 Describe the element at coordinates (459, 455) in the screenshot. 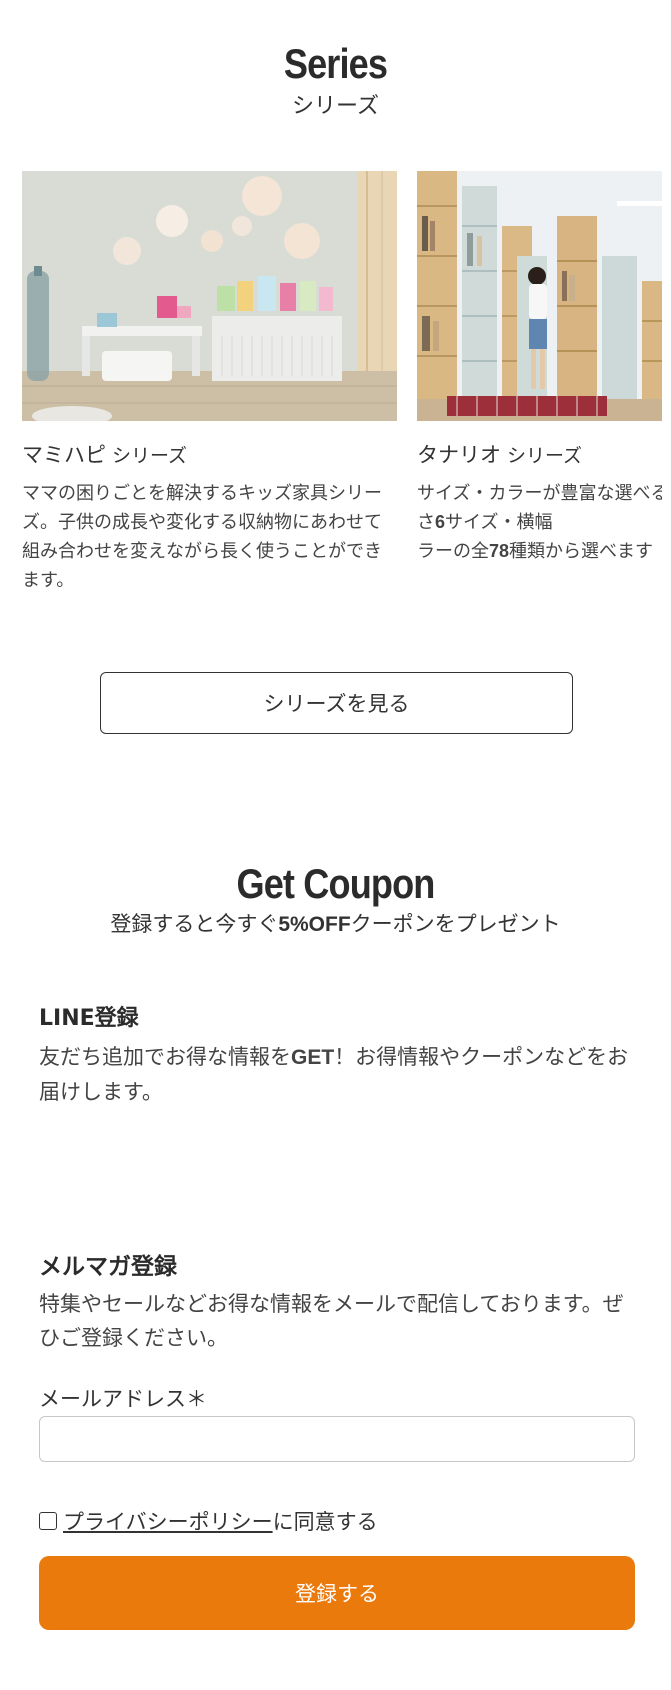

I see `series-name: タナリオ` at that location.